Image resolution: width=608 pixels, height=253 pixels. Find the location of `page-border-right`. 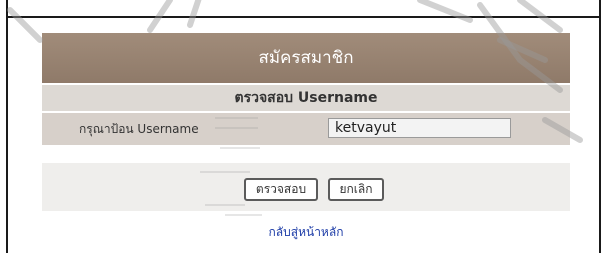

page-border-right is located at coordinates (600, 126).